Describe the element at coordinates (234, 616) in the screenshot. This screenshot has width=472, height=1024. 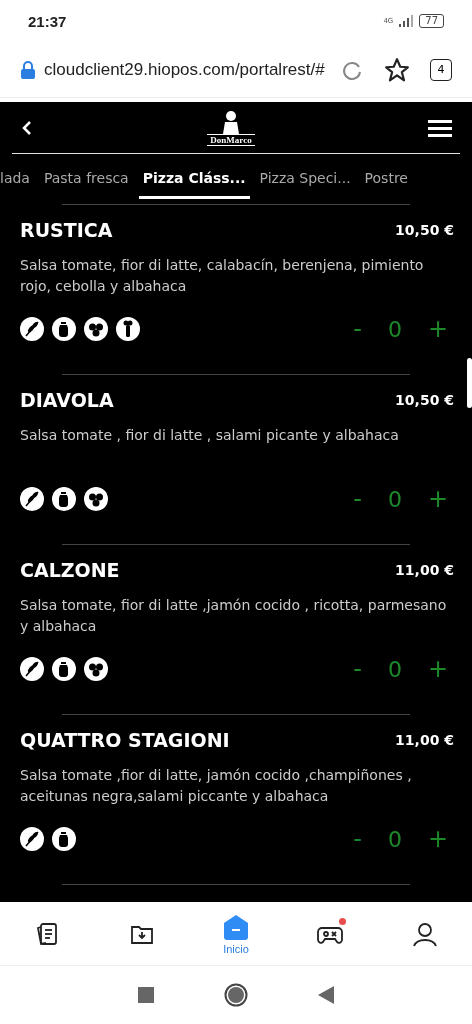
I see `product-description: Salsa tomate, fior di latte ,jamón cocido , ricotta, parmesano y albahaca` at that location.